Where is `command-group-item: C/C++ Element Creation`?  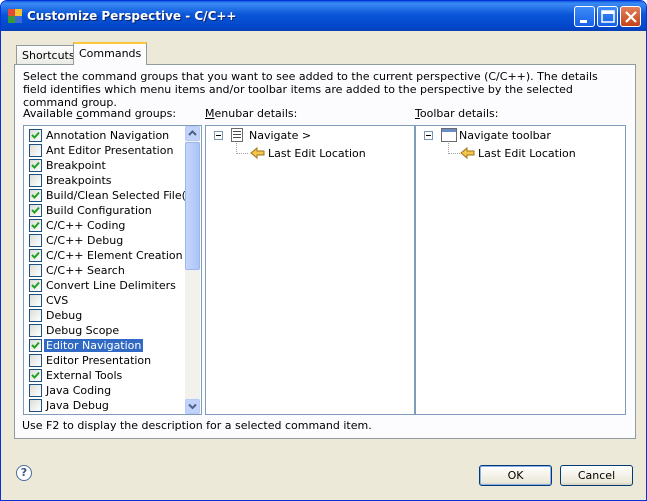 command-group-item: C/C++ Element Creation is located at coordinates (104, 255).